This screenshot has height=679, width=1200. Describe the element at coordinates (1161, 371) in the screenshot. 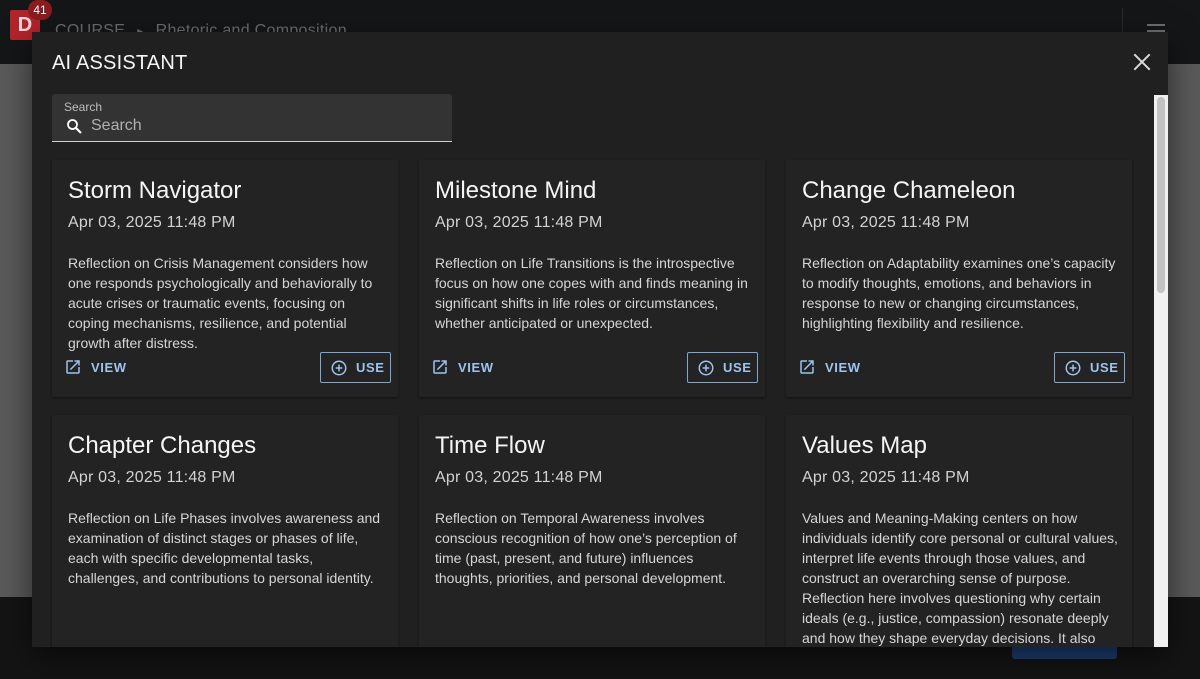

I see `scrollbar` at that location.